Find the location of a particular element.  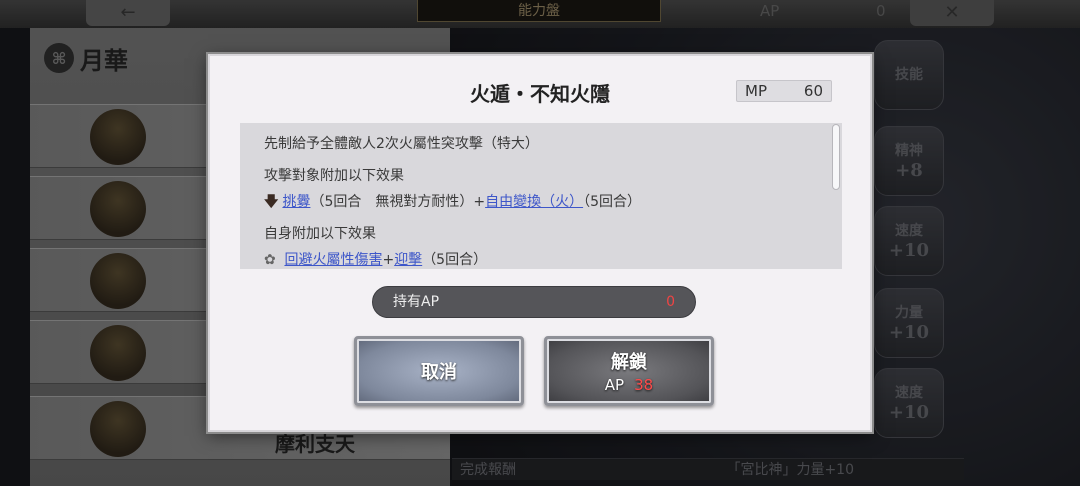

self-effect-header: 自身附加以下效果 is located at coordinates (320, 234).